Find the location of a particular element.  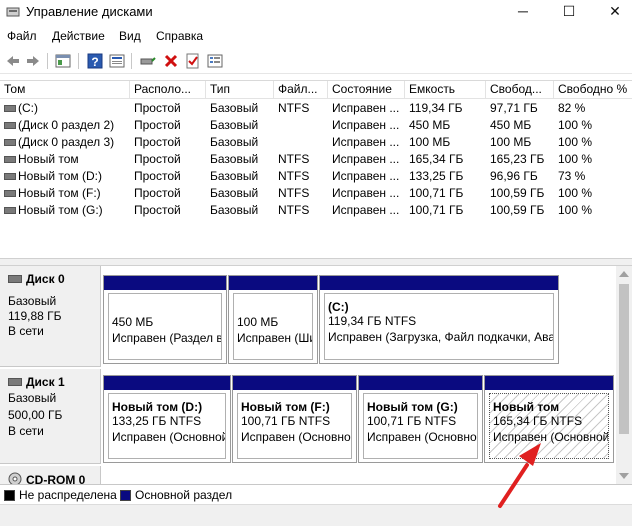

volume-free-space: 97,71 ГБ is located at coordinates (514, 108).